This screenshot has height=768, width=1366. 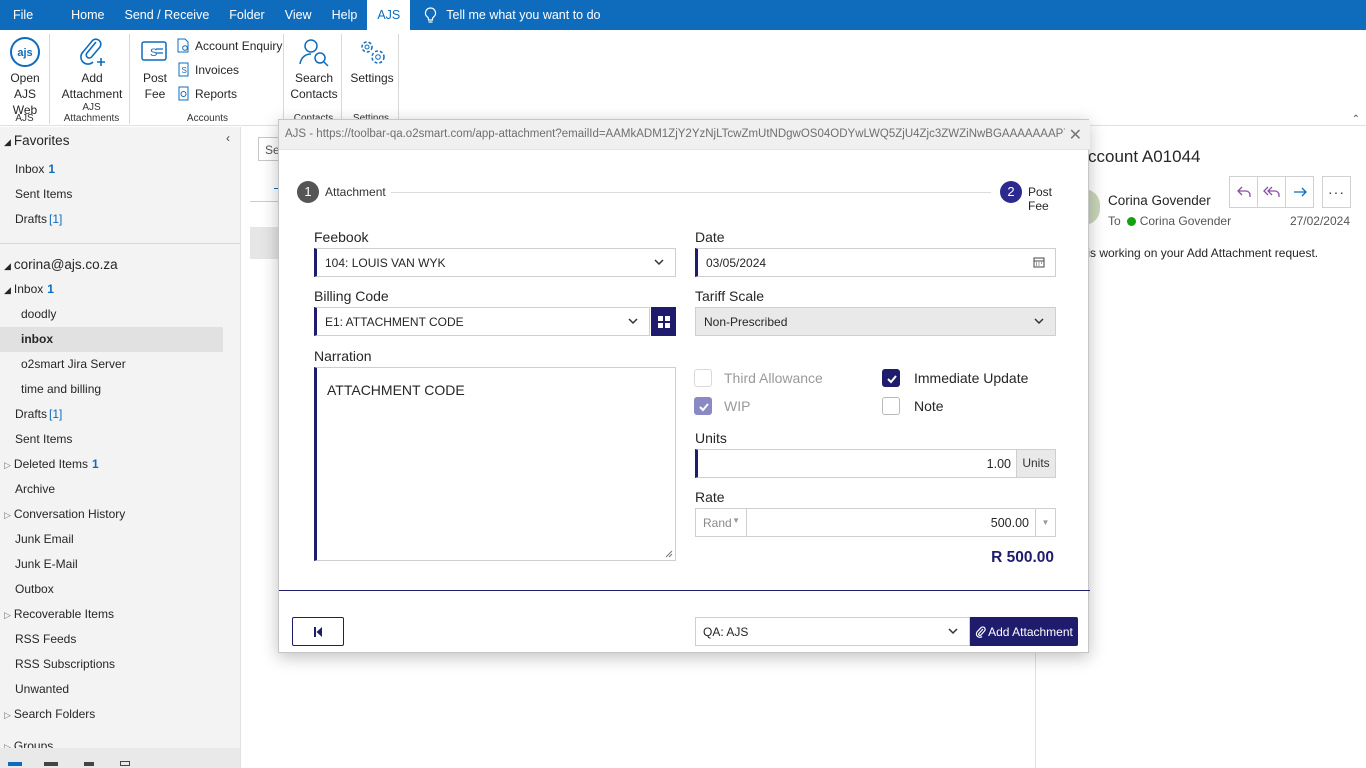 What do you see at coordinates (495, 262) in the screenshot?
I see `feebook-select: 104: LOUIS VAN WYK` at bounding box center [495, 262].